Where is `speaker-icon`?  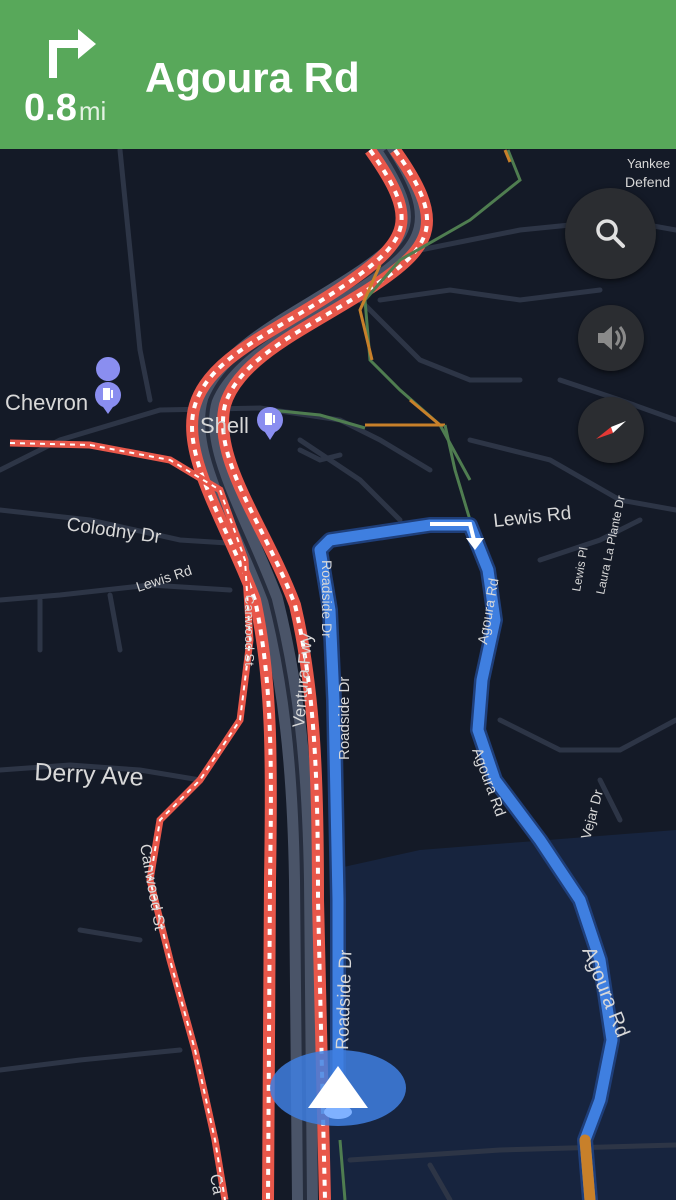 speaker-icon is located at coordinates (612, 338).